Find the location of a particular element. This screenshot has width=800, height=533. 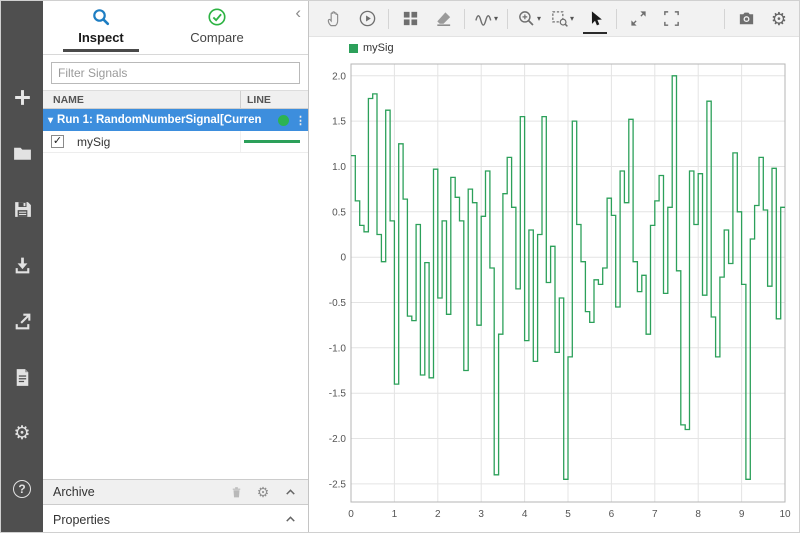

grid-layout-icon is located at coordinates (410, 18).